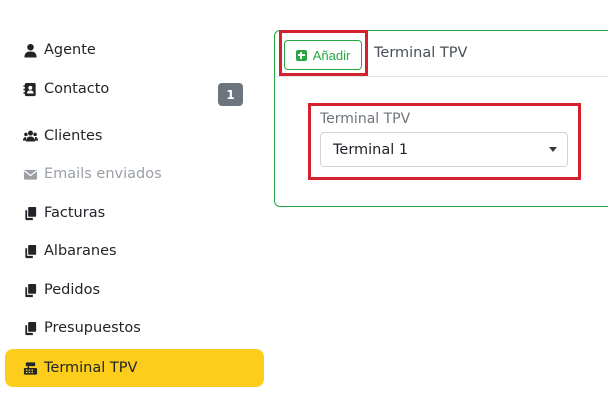 This screenshot has width=608, height=406. What do you see at coordinates (30, 89) in the screenshot?
I see `contact-card-icon` at bounding box center [30, 89].